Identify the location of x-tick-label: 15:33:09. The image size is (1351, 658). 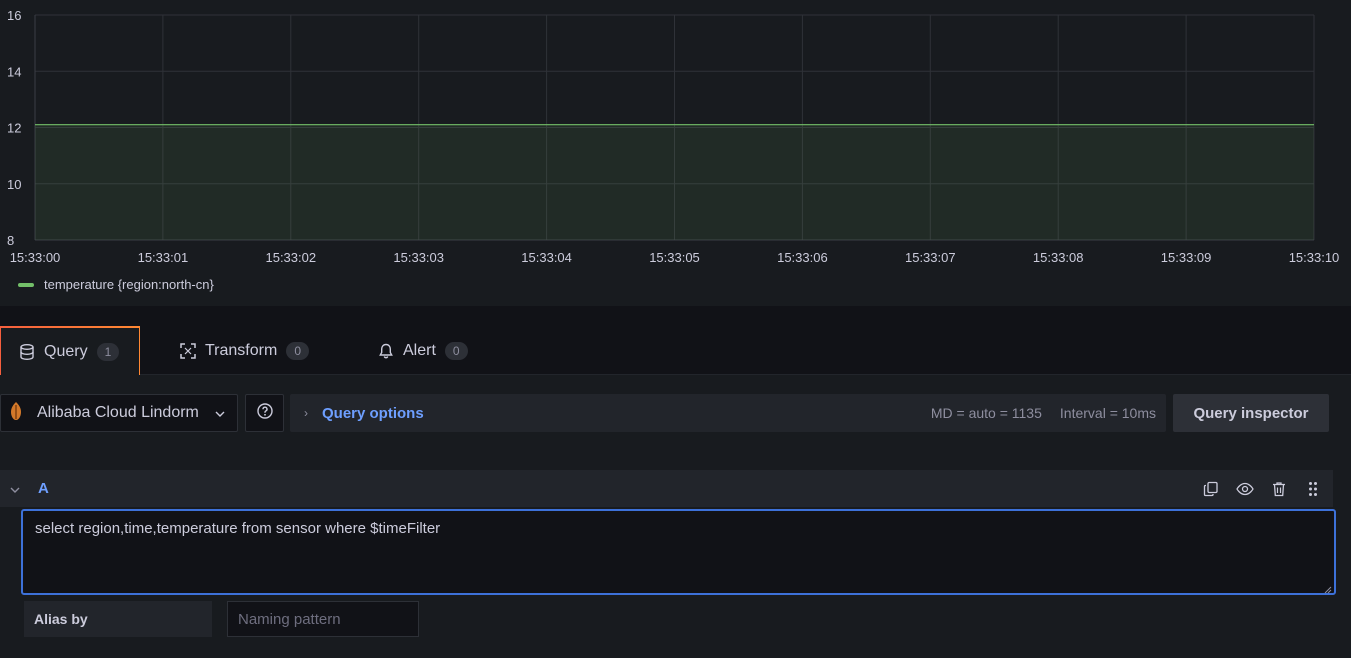
(1186, 257).